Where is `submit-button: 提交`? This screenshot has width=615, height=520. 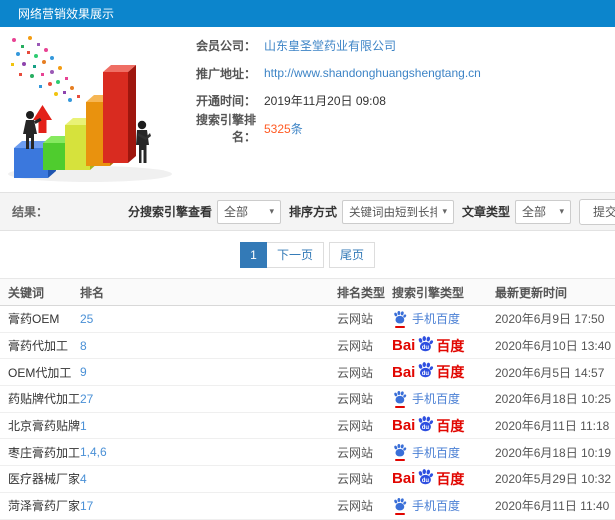
submit-button: 提交 is located at coordinates (597, 211).